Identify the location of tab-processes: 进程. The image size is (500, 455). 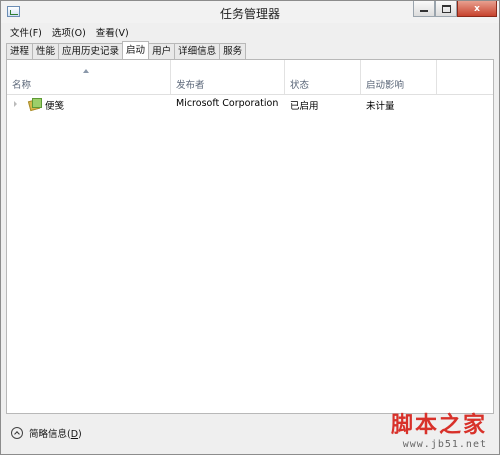
(20, 51).